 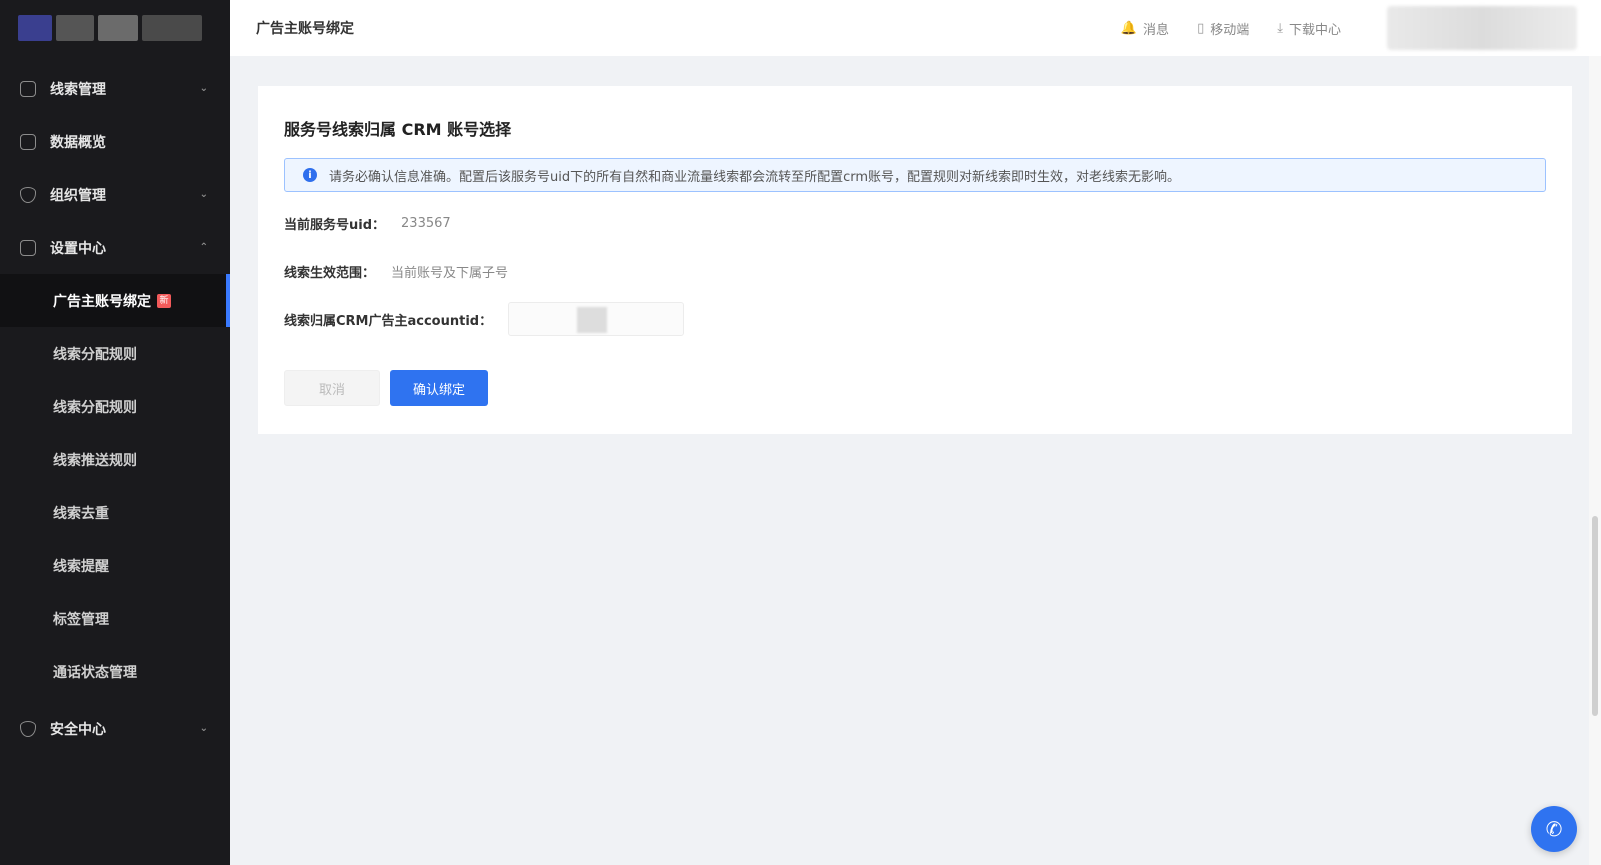 What do you see at coordinates (335, 225) in the screenshot?
I see `uid-label: 当前服务号uid：` at bounding box center [335, 225].